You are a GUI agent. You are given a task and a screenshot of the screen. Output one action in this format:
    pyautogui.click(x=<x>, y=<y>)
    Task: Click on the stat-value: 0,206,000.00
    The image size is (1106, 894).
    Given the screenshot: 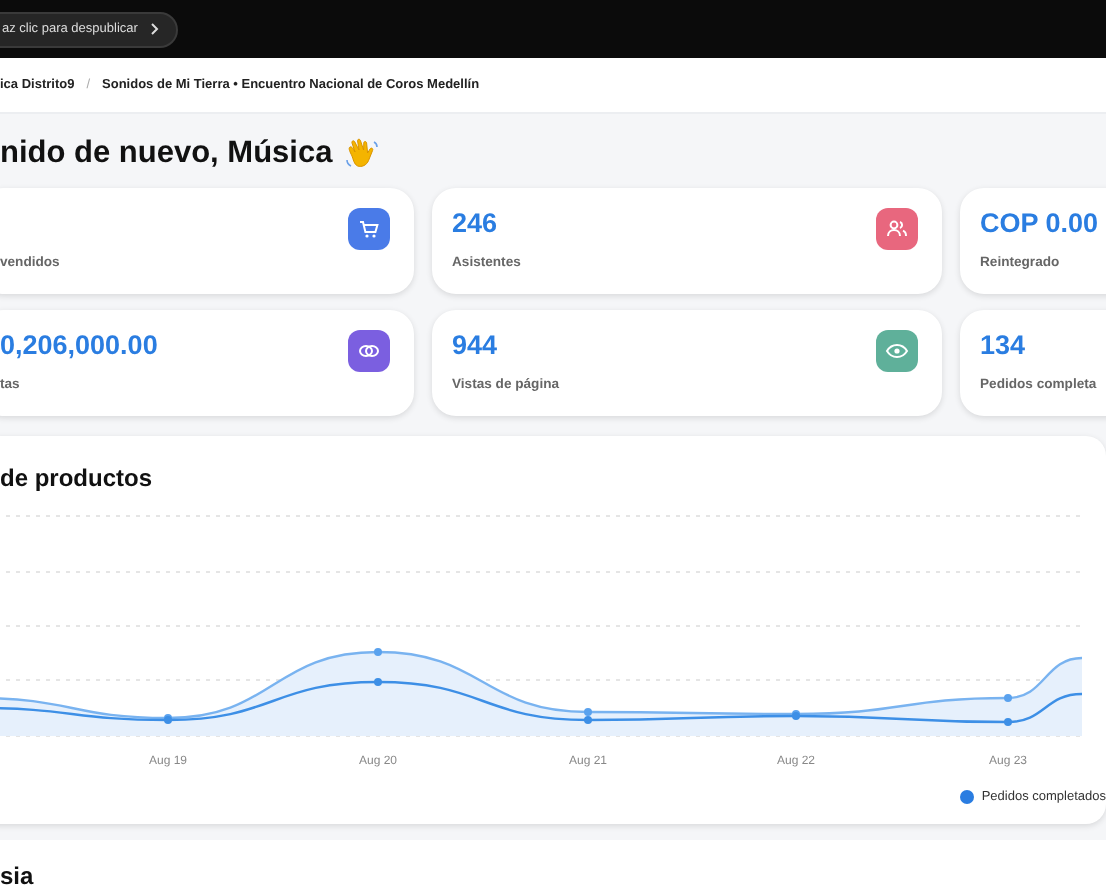 What is the action you would take?
    pyautogui.click(x=79, y=346)
    